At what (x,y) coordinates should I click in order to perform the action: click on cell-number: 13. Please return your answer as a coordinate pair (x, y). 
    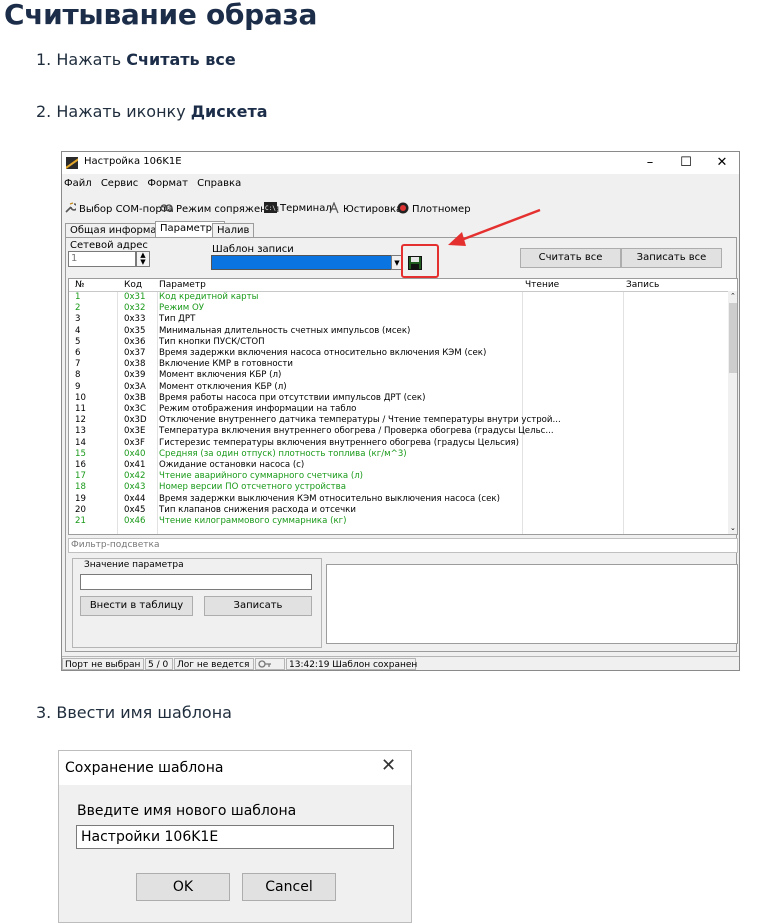
    Looking at the image, I should click on (80, 431).